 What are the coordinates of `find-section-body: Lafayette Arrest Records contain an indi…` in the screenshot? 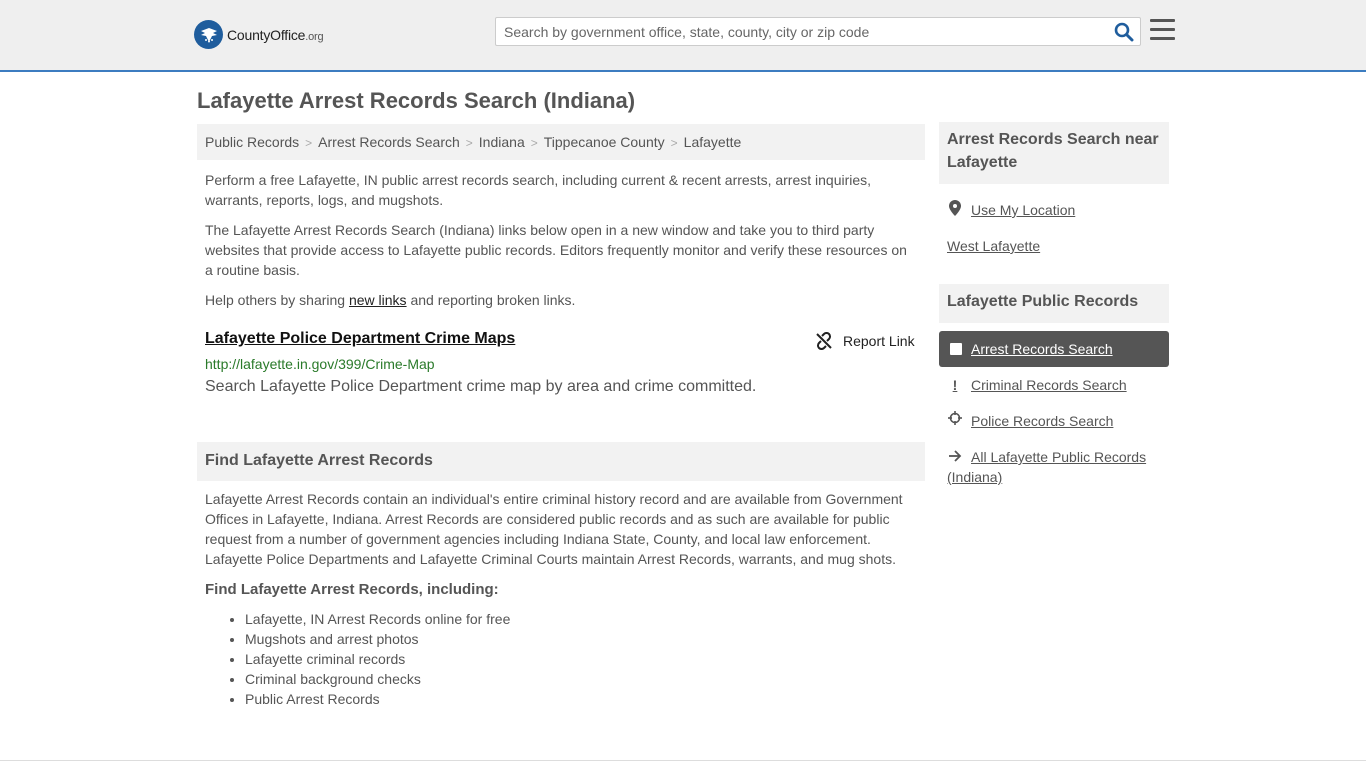 It's located at (554, 529).